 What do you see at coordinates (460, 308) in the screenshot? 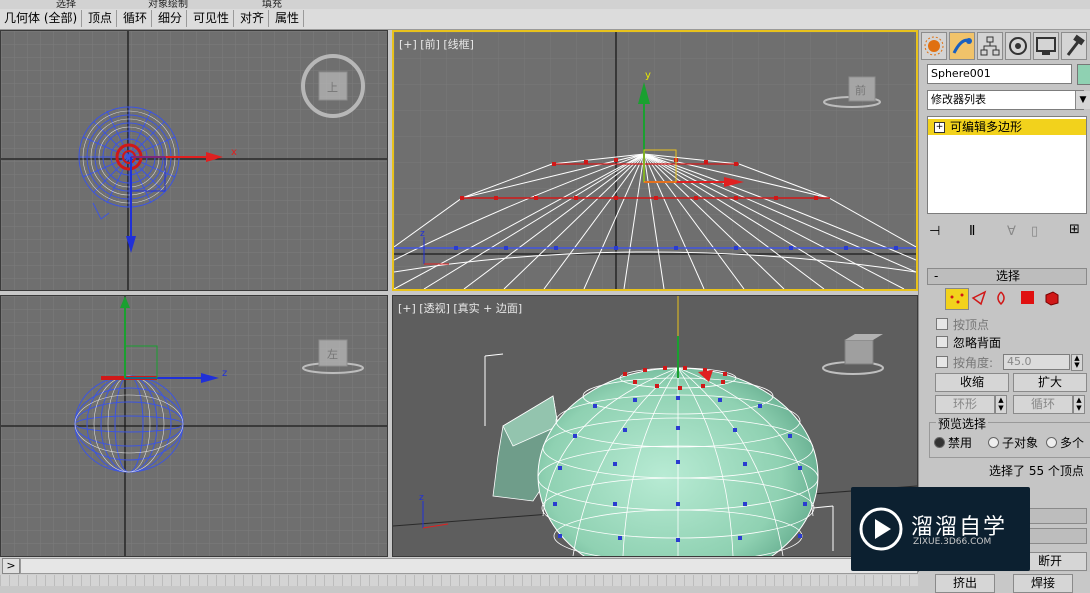
I see `viewport-perspective-label: [+] [透视] [真实 + 边面]` at bounding box center [460, 308].